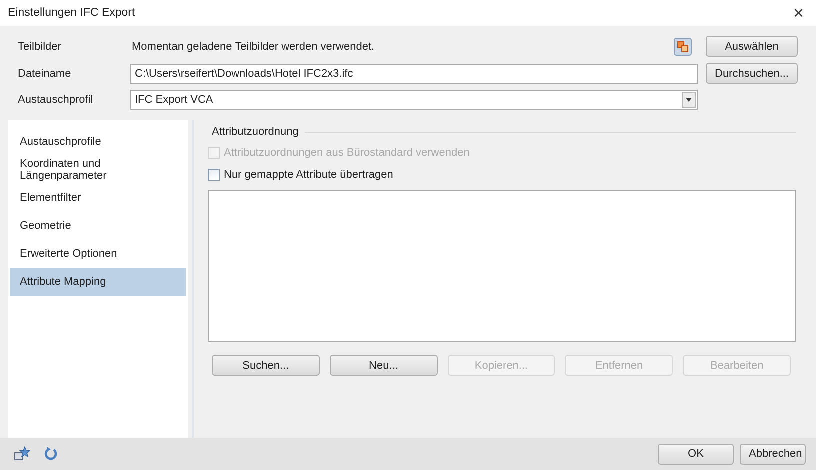 This screenshot has height=470, width=816. What do you see at coordinates (45, 74) in the screenshot?
I see `field-label: Dateiname` at bounding box center [45, 74].